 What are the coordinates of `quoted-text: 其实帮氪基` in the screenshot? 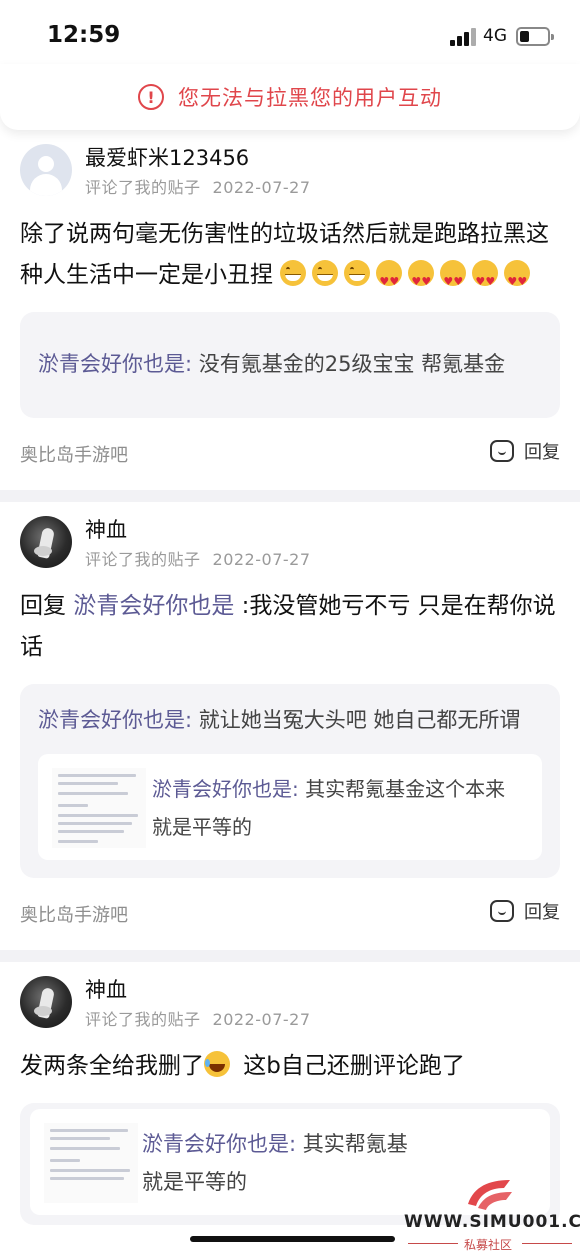 It's located at (352, 1144).